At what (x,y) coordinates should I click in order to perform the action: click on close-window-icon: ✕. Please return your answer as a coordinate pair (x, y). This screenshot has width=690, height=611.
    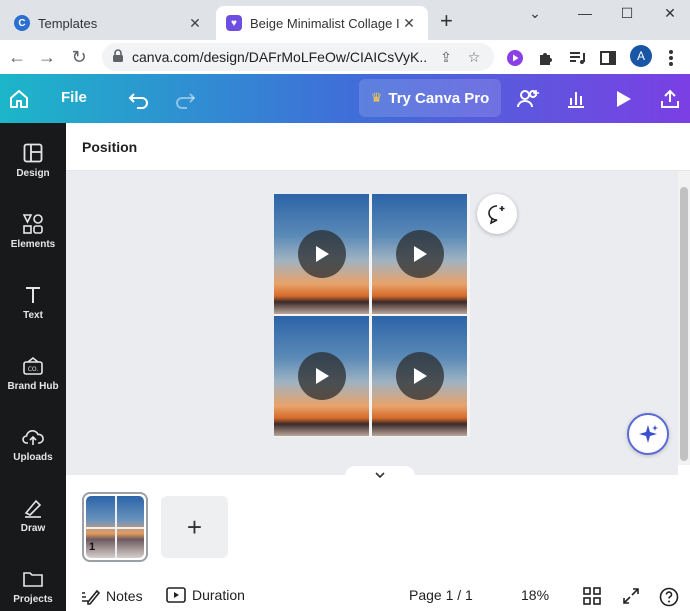
    Looking at the image, I should click on (670, 13).